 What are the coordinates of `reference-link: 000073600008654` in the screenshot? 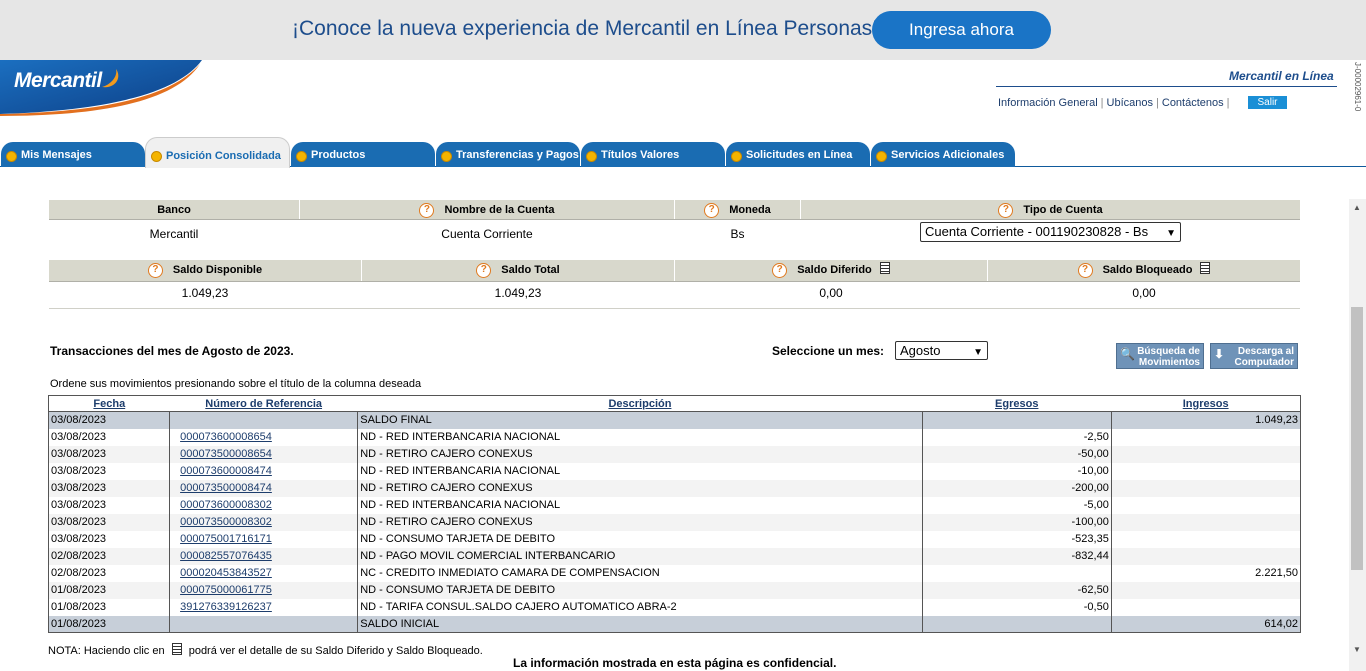 It's located at (222, 437).